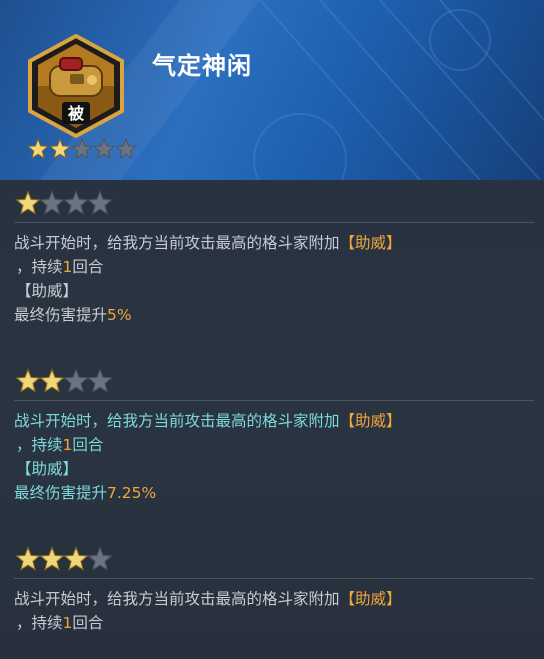 The image size is (544, 659). Describe the element at coordinates (274, 493) in the screenshot. I see `effect-line: 最终伤害提升7.25%` at that location.